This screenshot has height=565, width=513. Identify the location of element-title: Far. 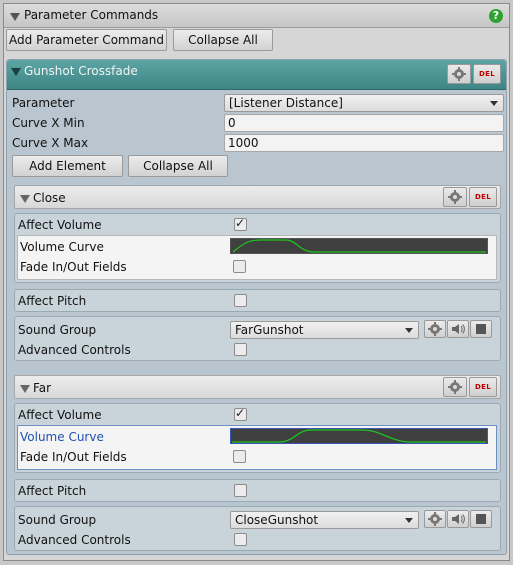
(42, 388).